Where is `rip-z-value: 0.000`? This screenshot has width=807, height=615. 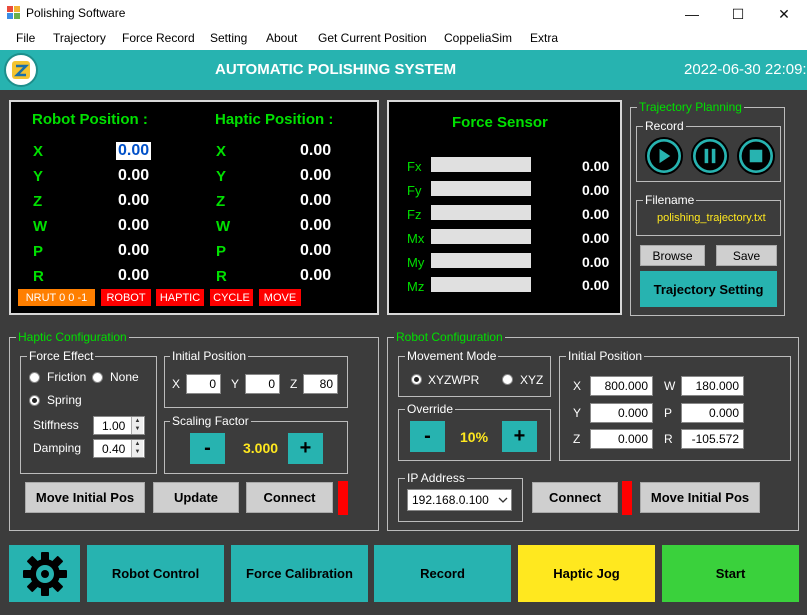 rip-z-value: 0.000 is located at coordinates (632, 439).